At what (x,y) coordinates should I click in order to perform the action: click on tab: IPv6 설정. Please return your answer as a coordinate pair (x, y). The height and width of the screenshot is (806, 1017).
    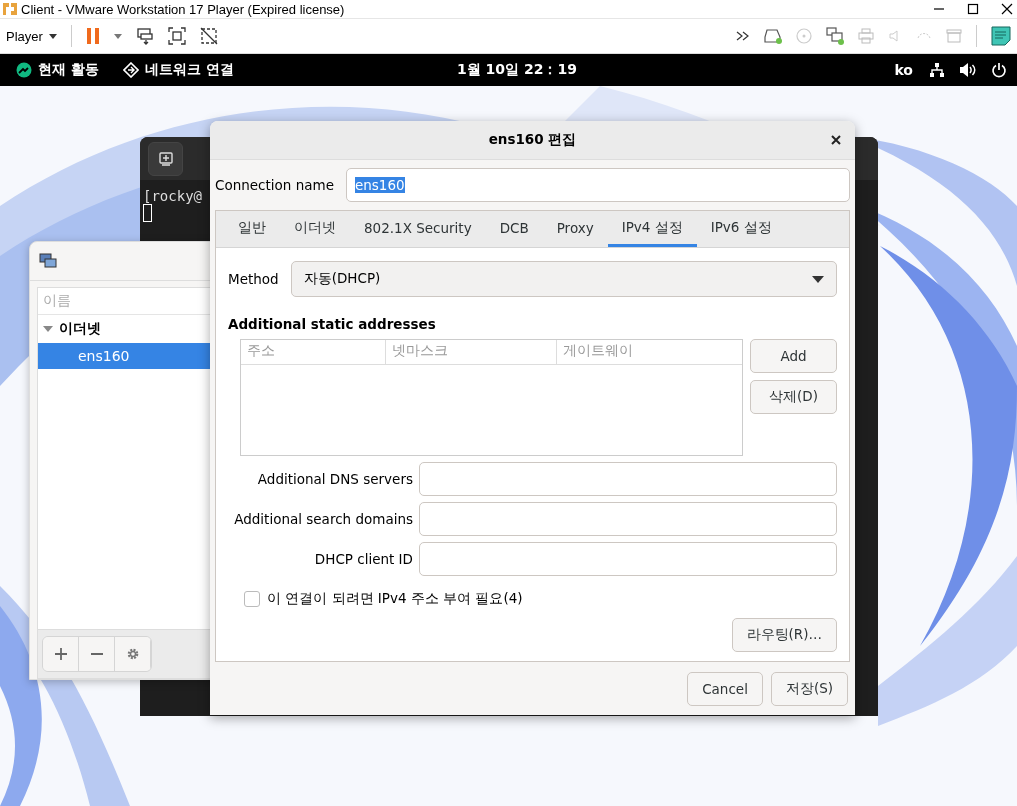
    Looking at the image, I should click on (741, 229).